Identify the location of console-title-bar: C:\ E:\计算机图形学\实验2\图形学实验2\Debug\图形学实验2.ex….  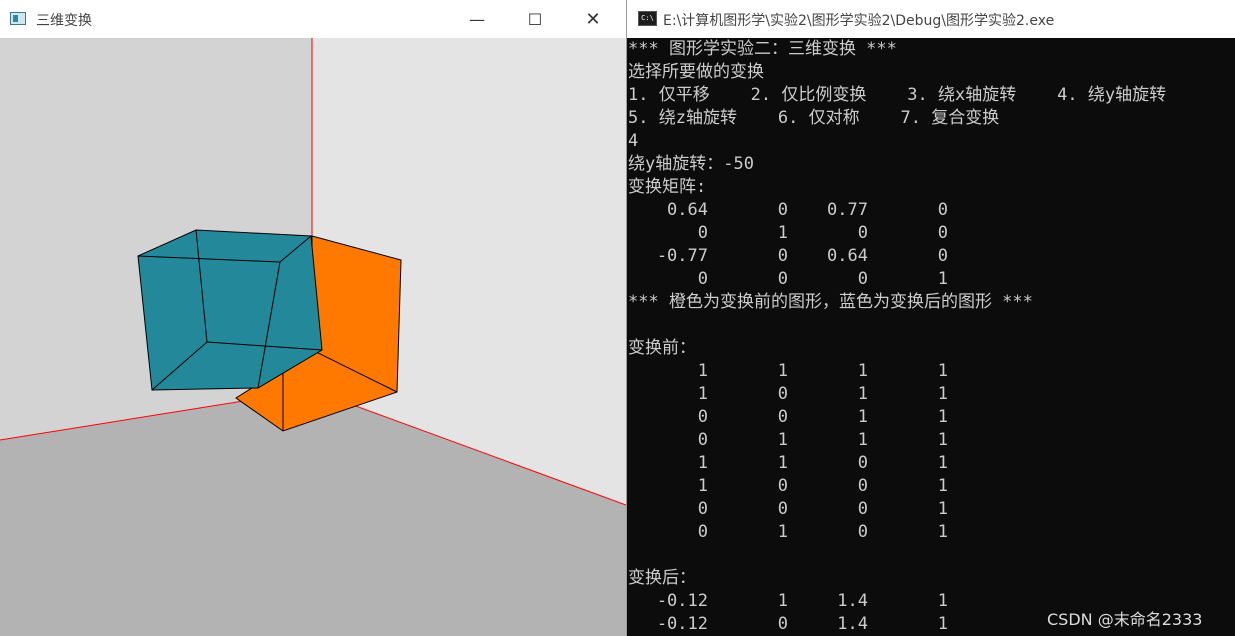
(931, 19).